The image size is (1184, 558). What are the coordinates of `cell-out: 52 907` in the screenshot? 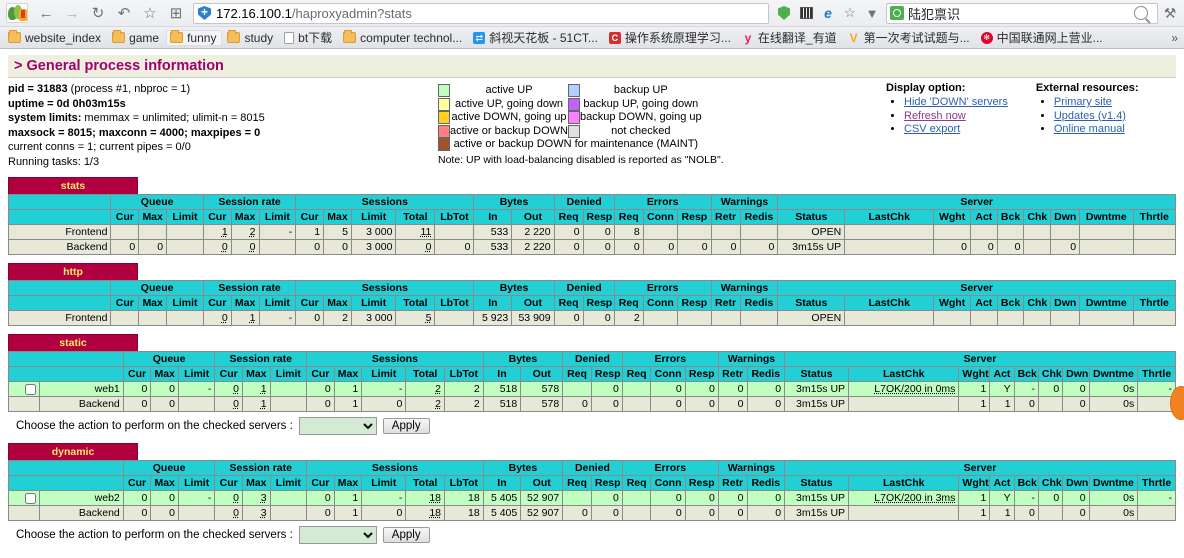 It's located at (542, 498).